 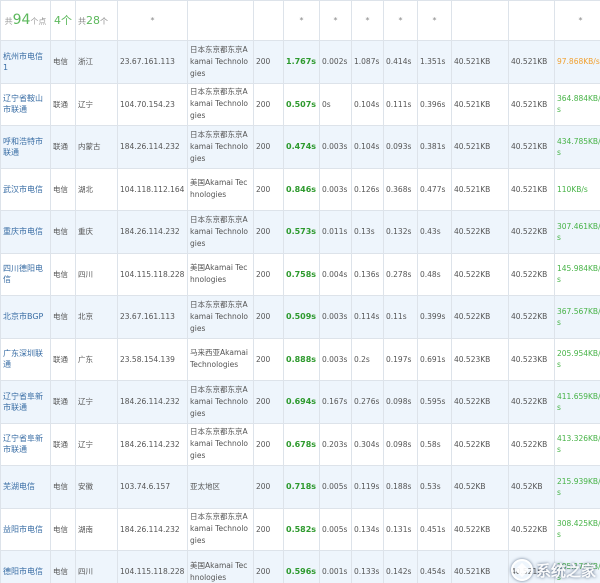 What do you see at coordinates (220, 359) in the screenshot?
I see `location-cell: 马来西亚Akamai Technologies` at bounding box center [220, 359].